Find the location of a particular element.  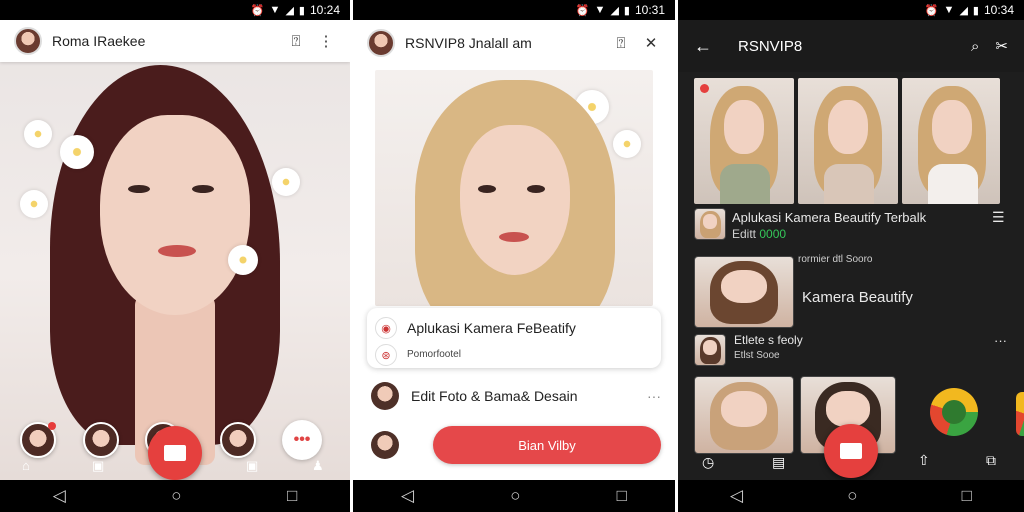

app-header: ← RSNVIP8 ⌕ ✂ is located at coordinates (851, 46).